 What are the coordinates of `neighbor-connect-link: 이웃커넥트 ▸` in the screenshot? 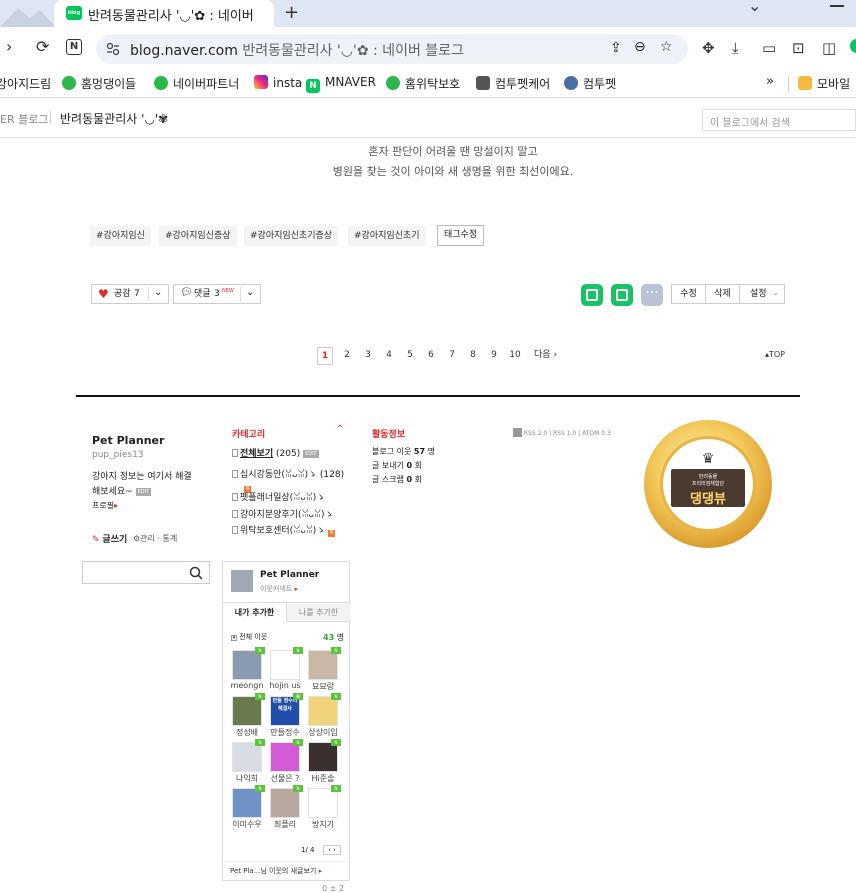 It's located at (279, 589).